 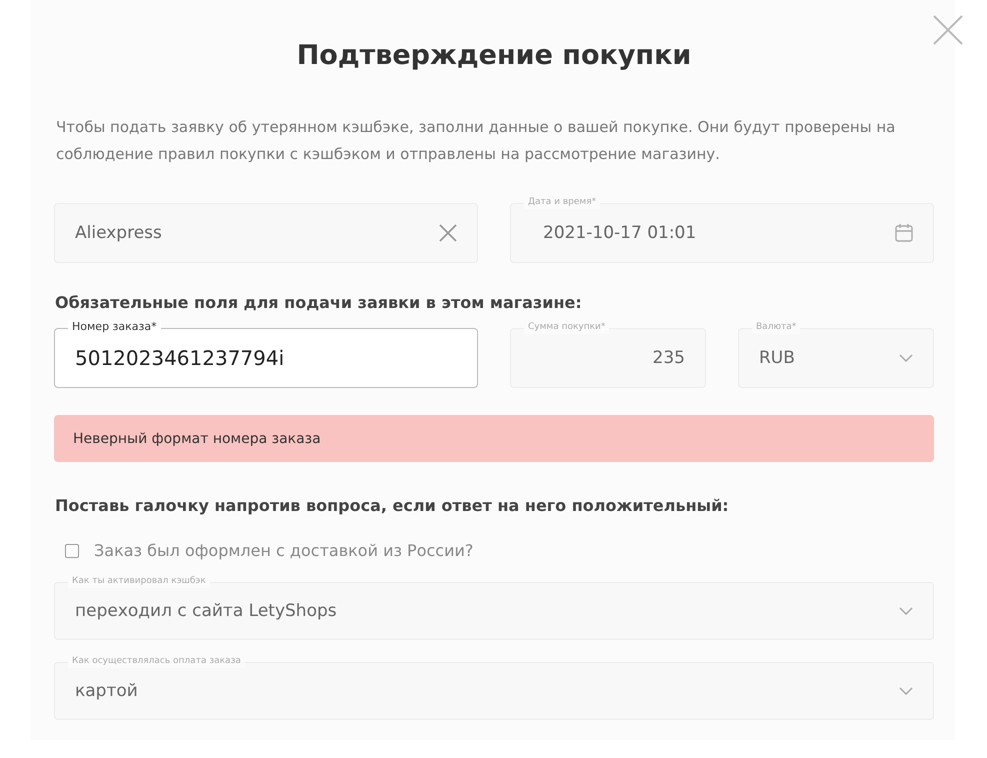 I want to click on field-label: Сумма покупки*, so click(x=567, y=327).